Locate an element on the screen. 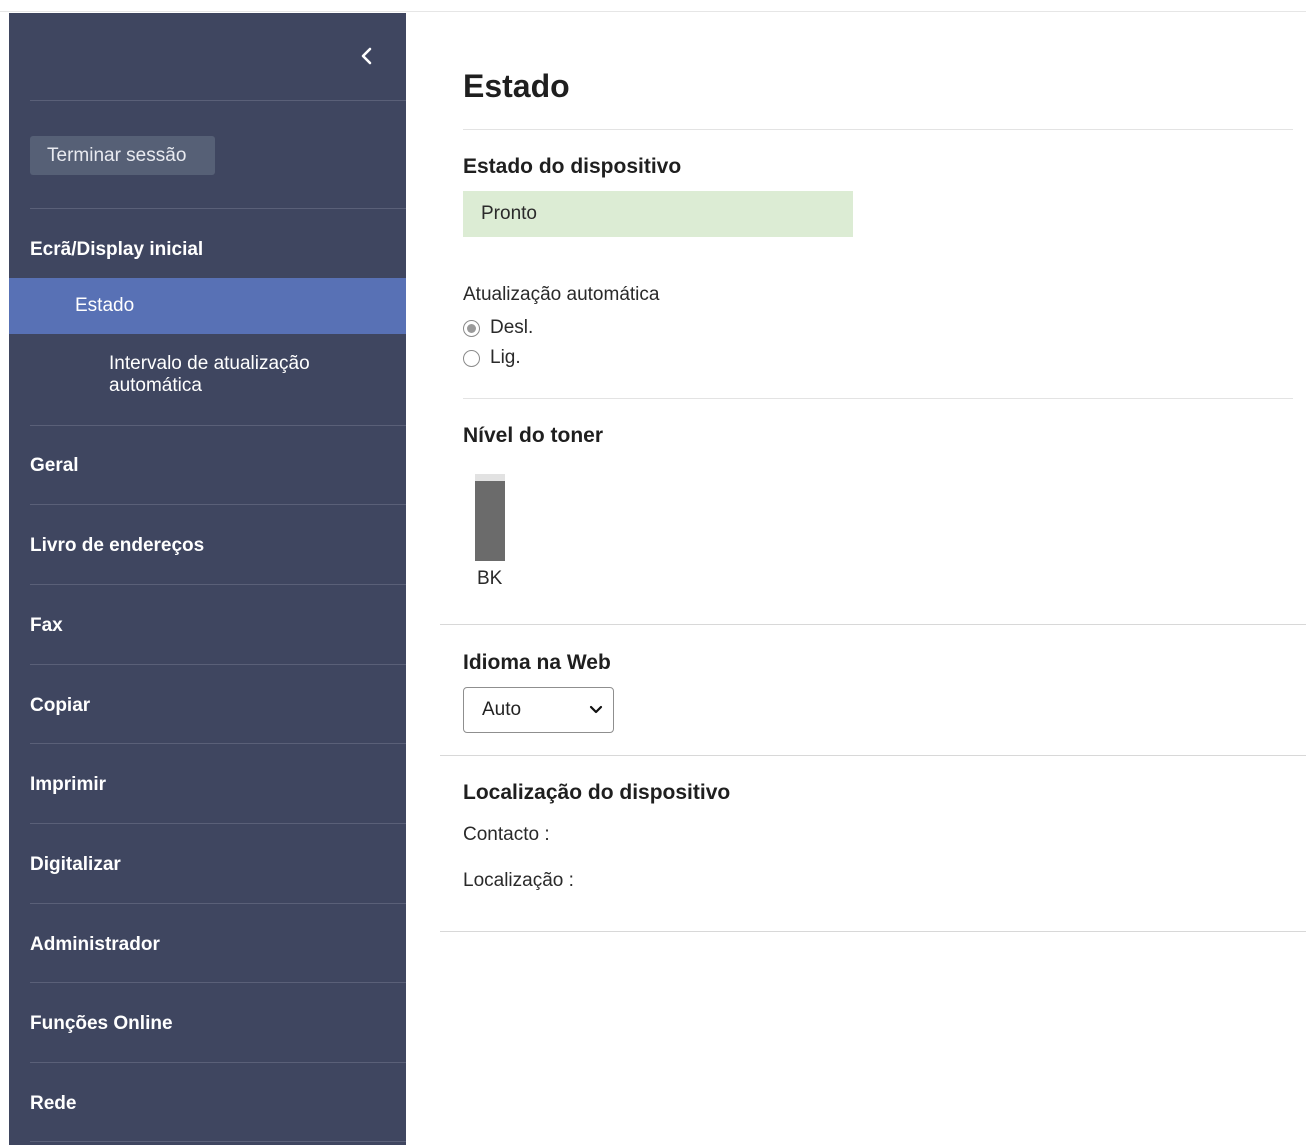 This screenshot has height=1145, width=1306. sidebar-item-scan: Digitalizar is located at coordinates (75, 865).